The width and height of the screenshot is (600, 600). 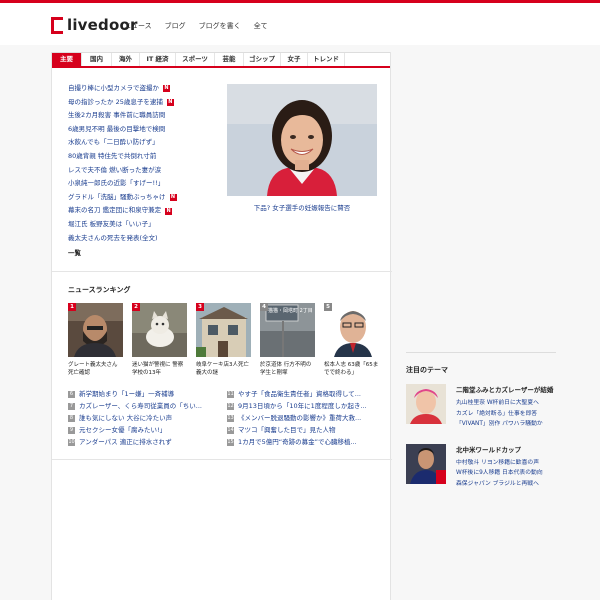 I want to click on news-headline: グラドル「洗脳」騒動ぶっちゃけ, so click(x=117, y=198).